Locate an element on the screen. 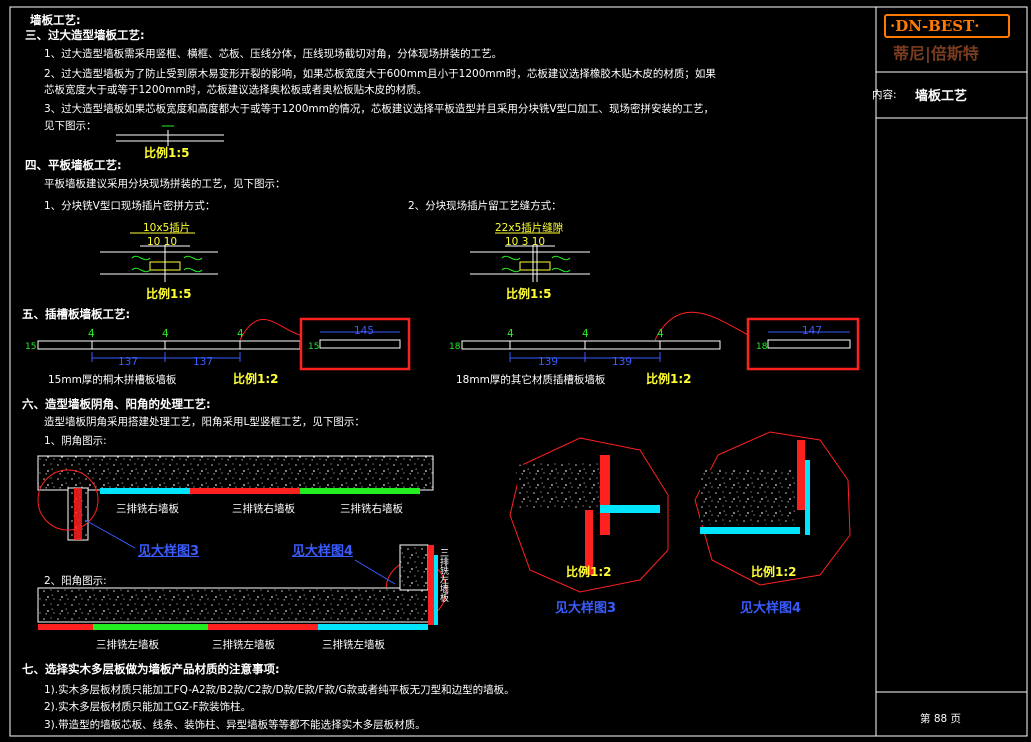 The height and width of the screenshot is (742, 1031). s6-label-r1: 三排铣右墙板 is located at coordinates (147, 509).